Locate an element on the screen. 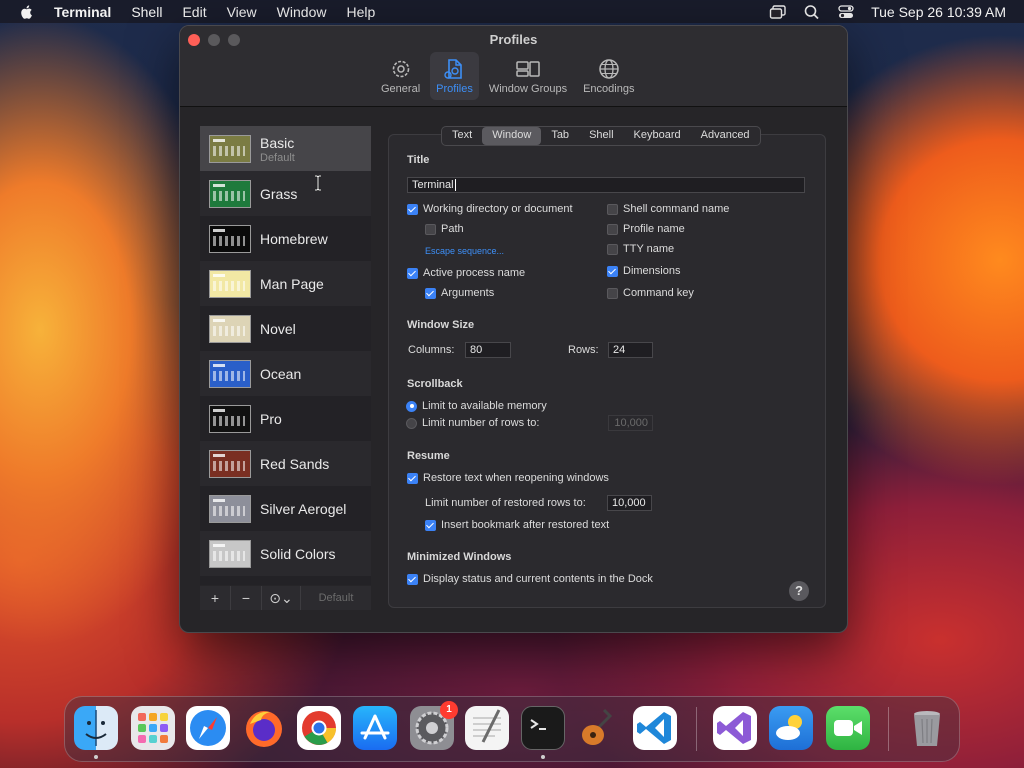 The image size is (1024, 768). profile-item-homebrew: Homebrew is located at coordinates (285, 238).